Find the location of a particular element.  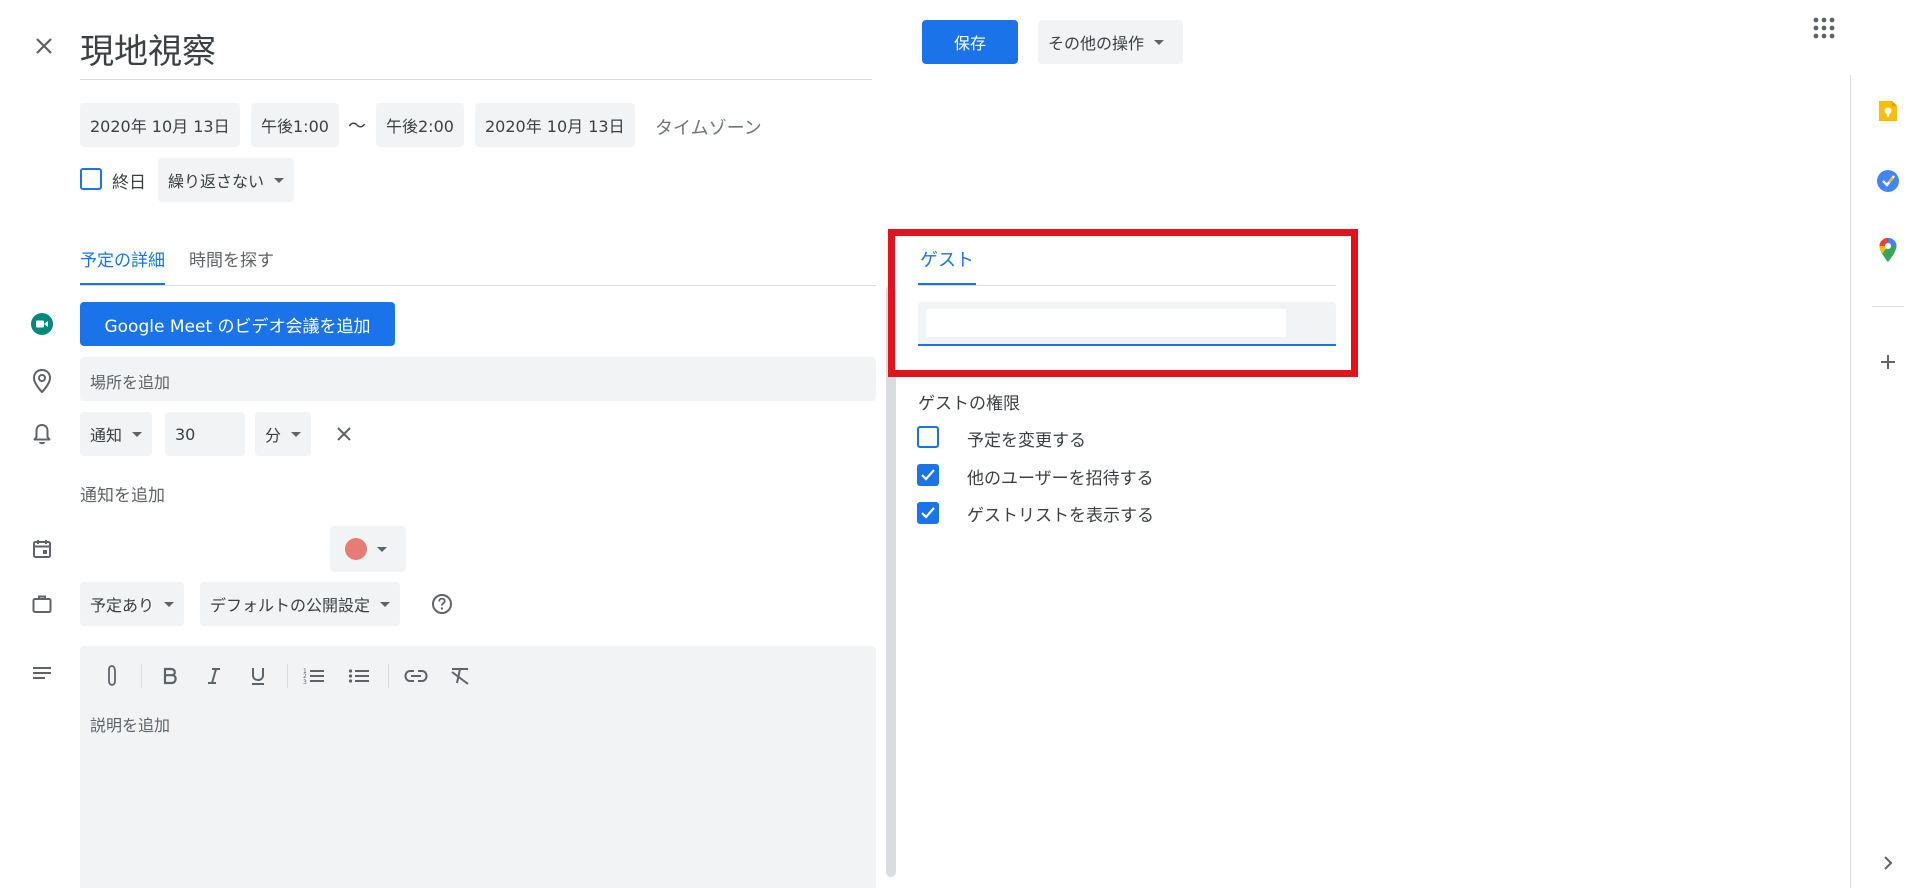

add-guests-input is located at coordinates (1127, 324).